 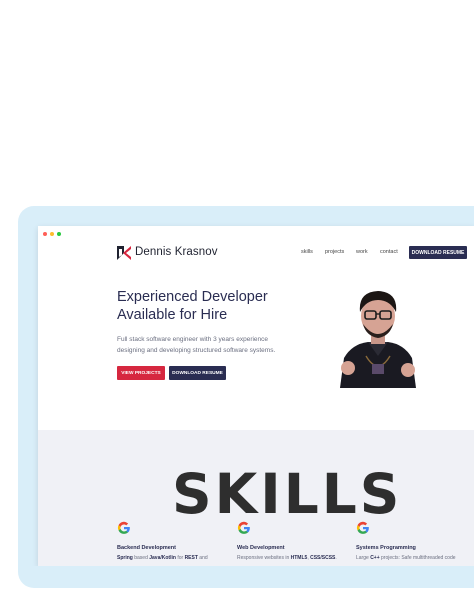 What do you see at coordinates (59, 234) in the screenshot?
I see `maximize-dot` at bounding box center [59, 234].